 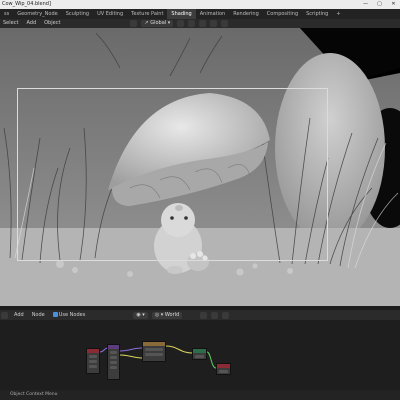 I want to click on tab-scripting: Scripting, so click(x=317, y=14).